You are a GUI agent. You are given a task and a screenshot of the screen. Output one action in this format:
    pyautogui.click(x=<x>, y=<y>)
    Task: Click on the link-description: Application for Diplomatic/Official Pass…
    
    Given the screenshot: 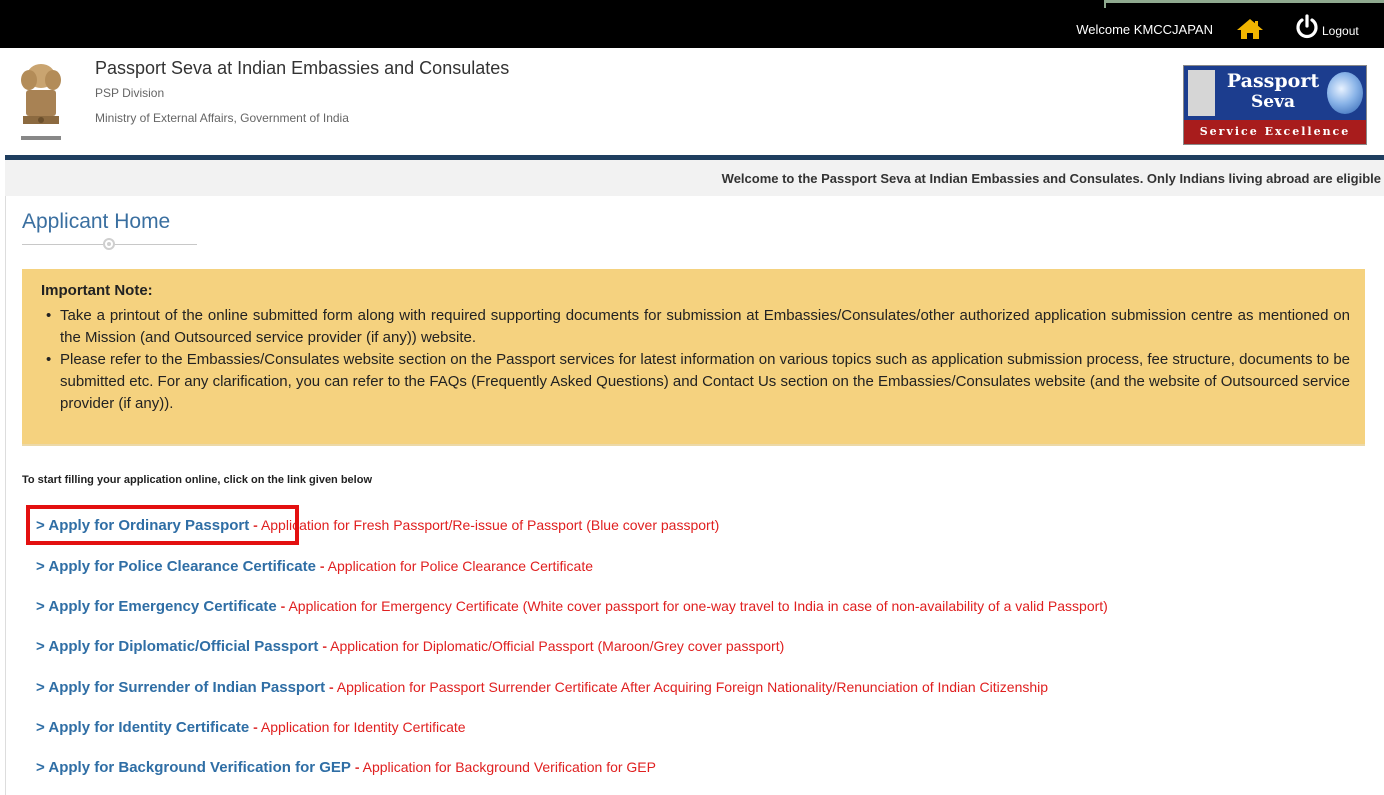 What is the action you would take?
    pyautogui.click(x=557, y=646)
    